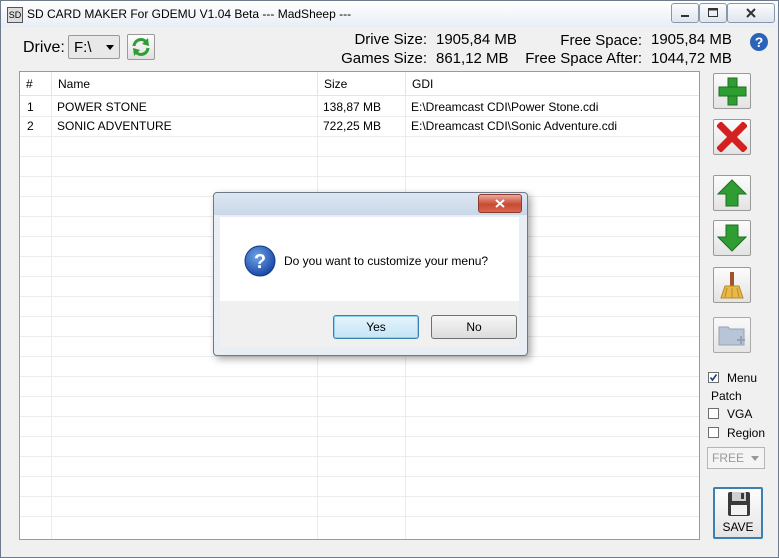  Describe the element at coordinates (685, 13) in the screenshot. I see `minimize-button` at that location.